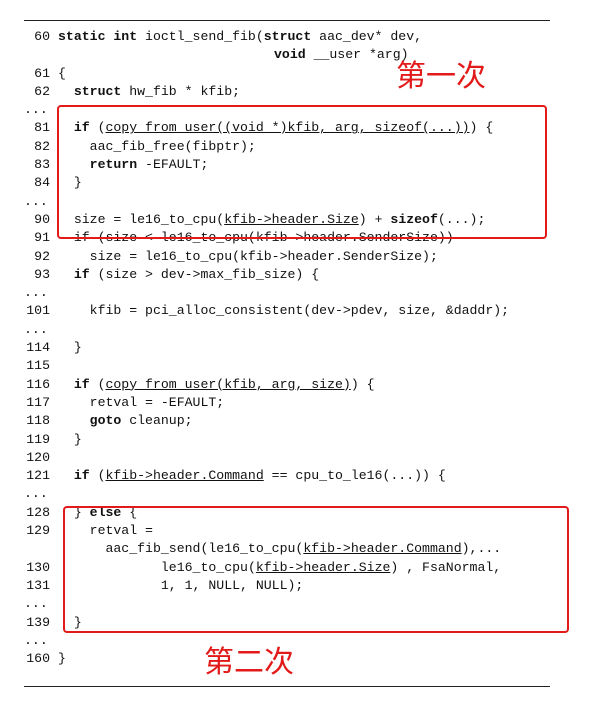 The image size is (590, 707). Describe the element at coordinates (38, 311) in the screenshot. I see `line-number: 101` at that location.